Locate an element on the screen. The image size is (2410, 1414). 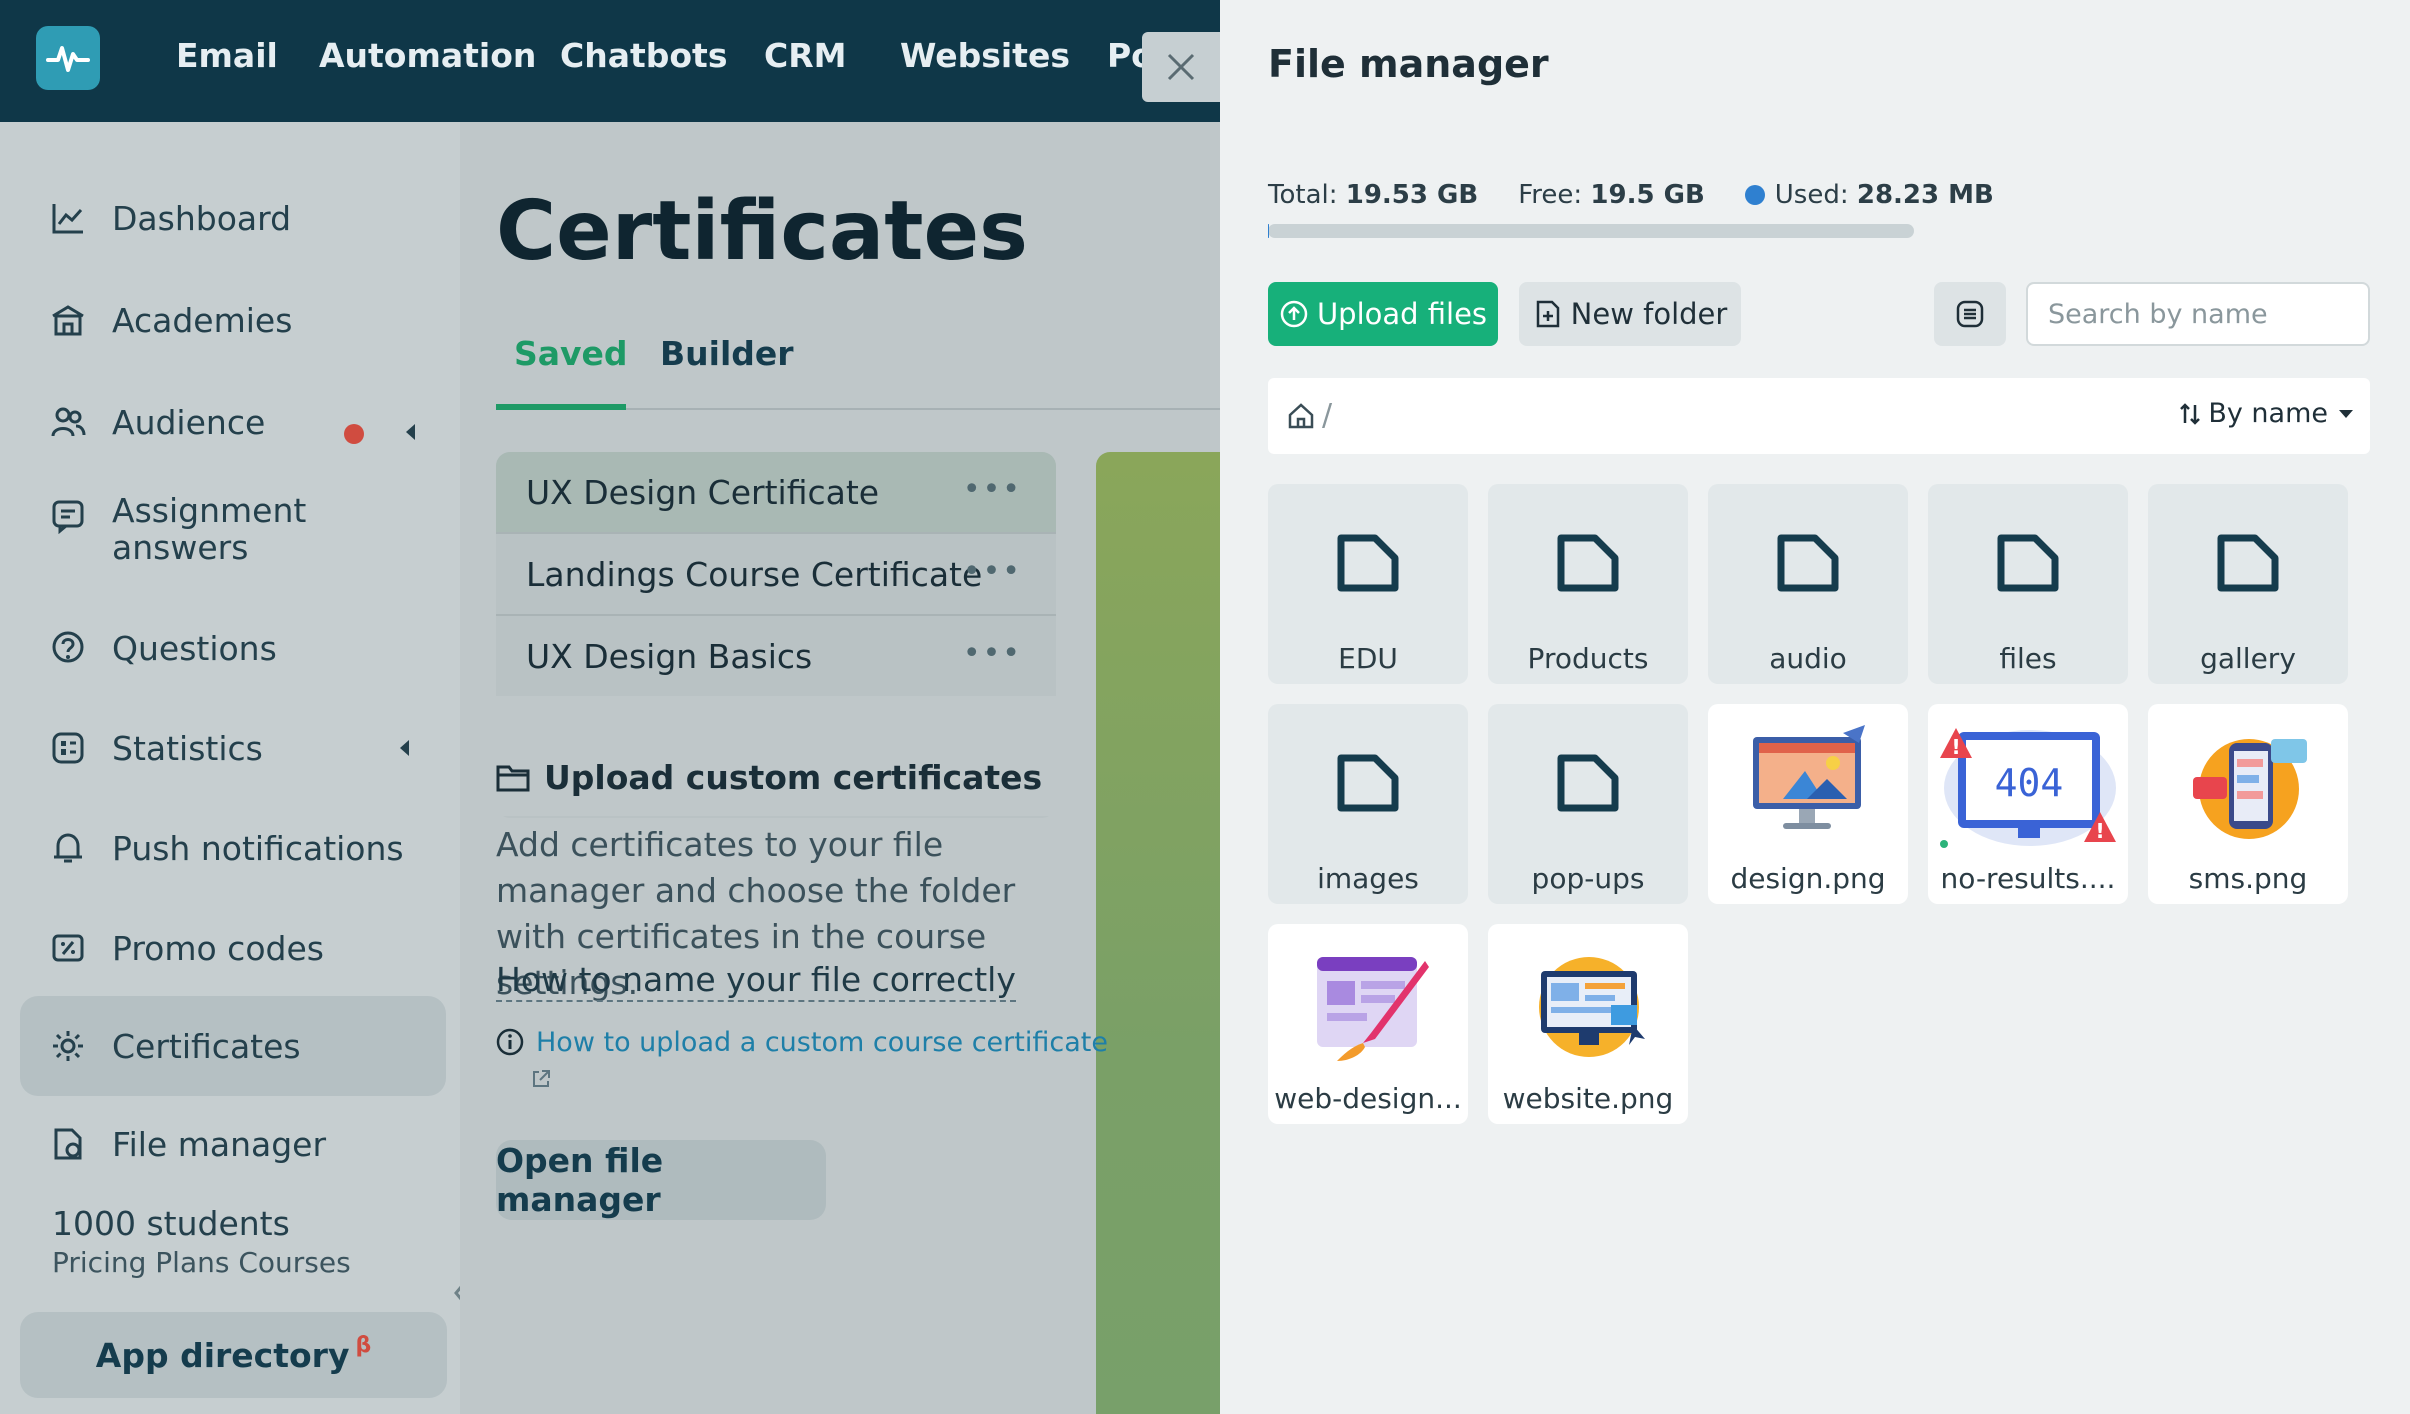
folder-tile: audio is located at coordinates (1808, 584).